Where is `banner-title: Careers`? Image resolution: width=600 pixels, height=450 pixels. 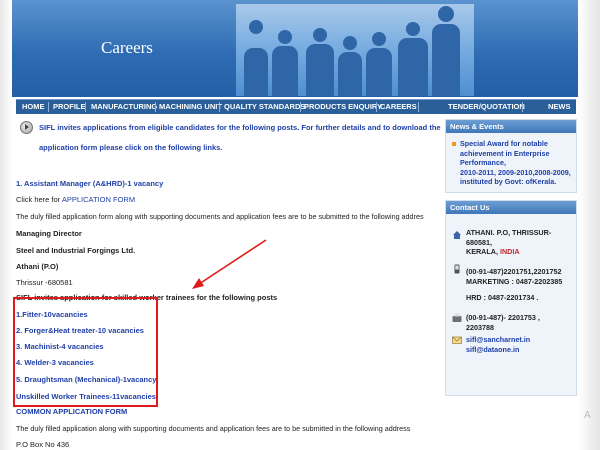
banner-title: Careers is located at coordinates (127, 47).